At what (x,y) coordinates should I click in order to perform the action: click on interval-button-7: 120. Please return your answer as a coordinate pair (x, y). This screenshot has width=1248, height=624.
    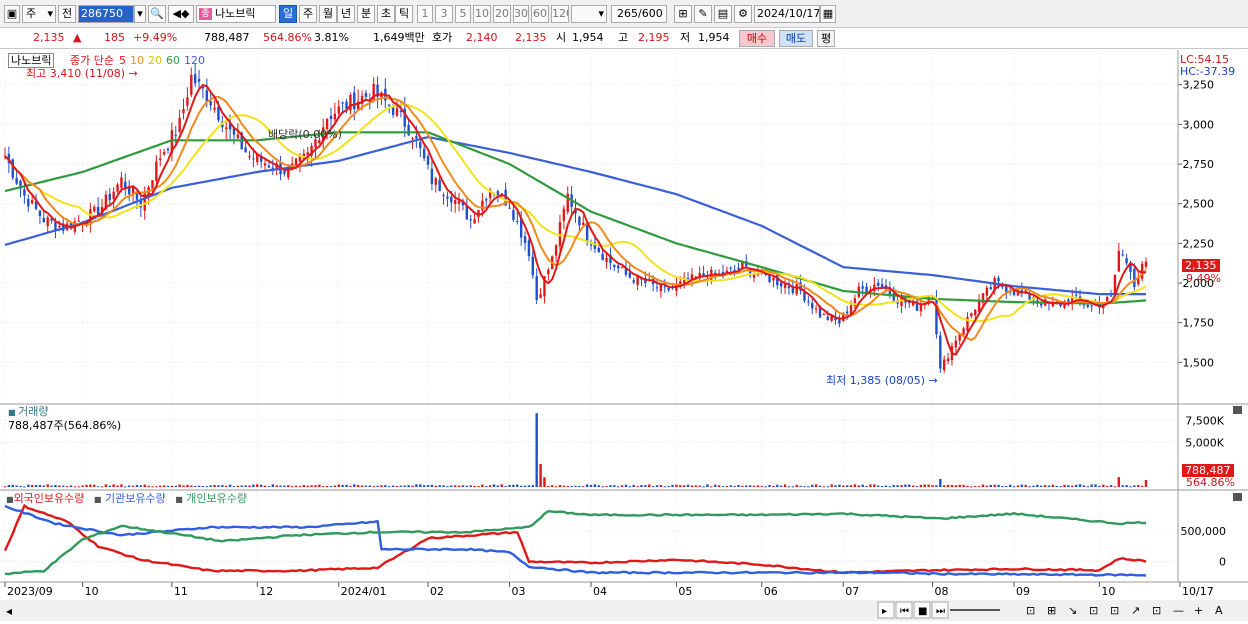
    Looking at the image, I should click on (560, 14).